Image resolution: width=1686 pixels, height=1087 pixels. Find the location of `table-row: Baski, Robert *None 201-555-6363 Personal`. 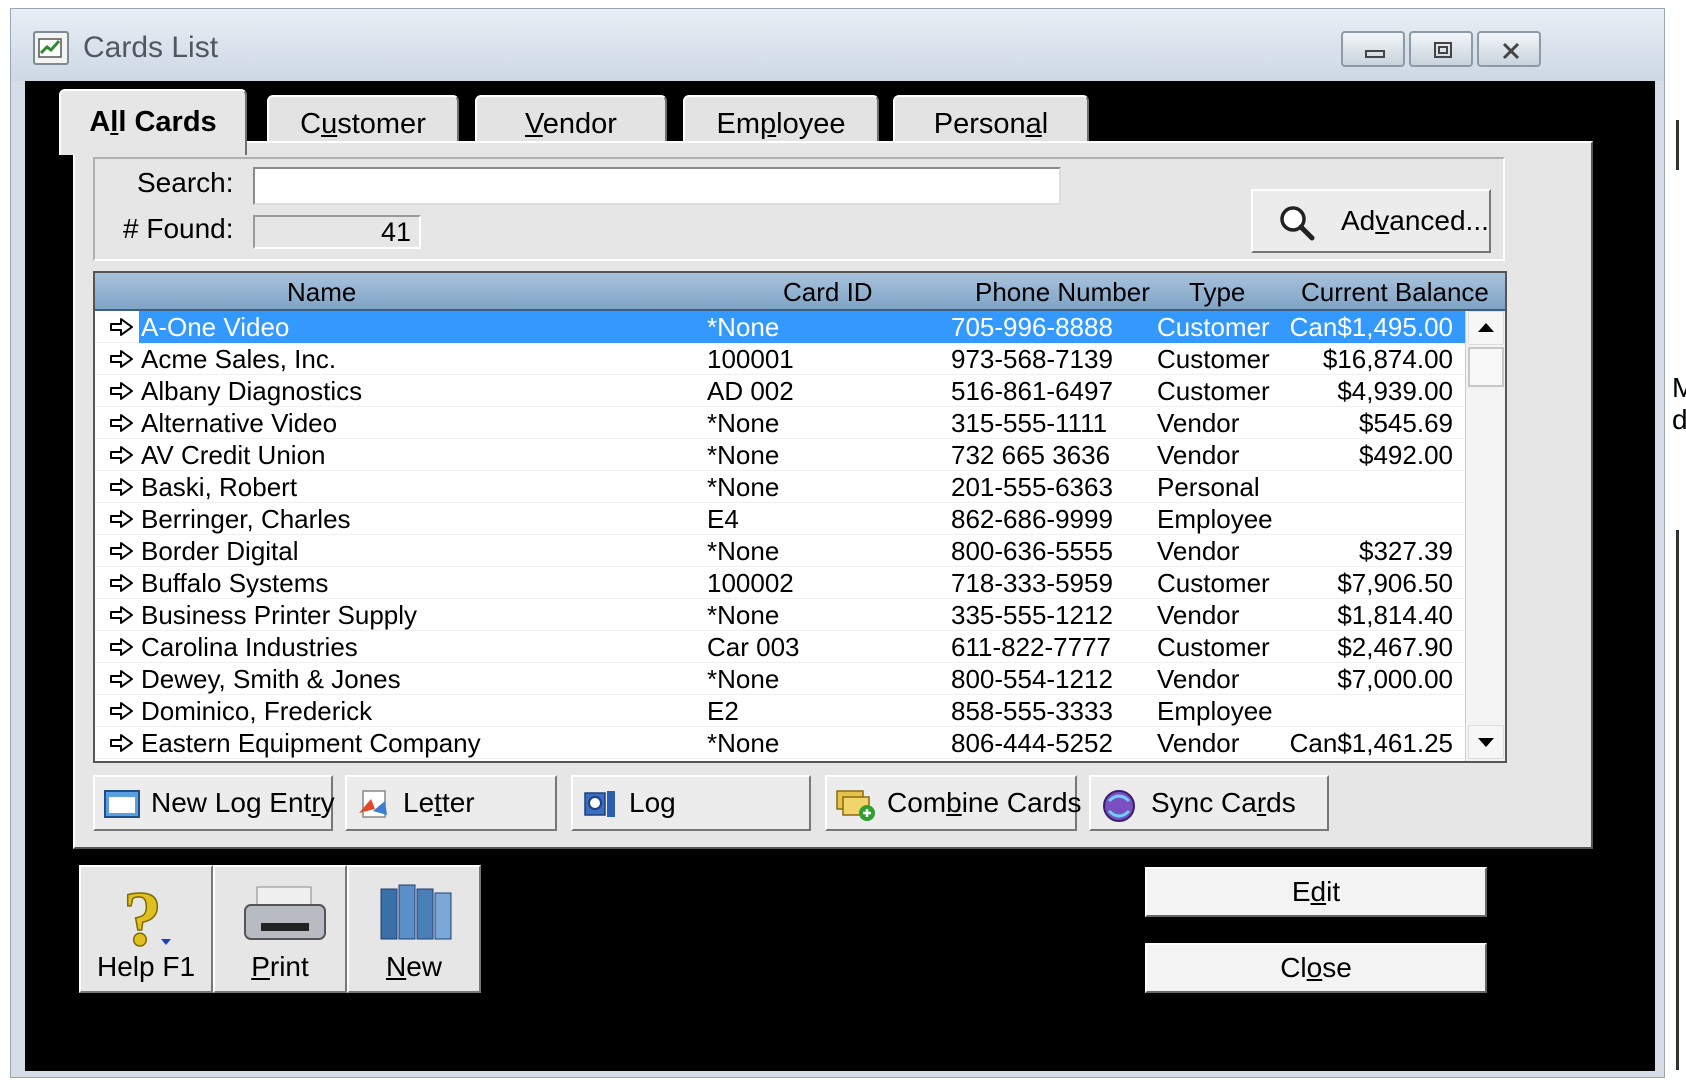

table-row: Baski, Robert *None 201-555-6363 Personal is located at coordinates (780, 487).